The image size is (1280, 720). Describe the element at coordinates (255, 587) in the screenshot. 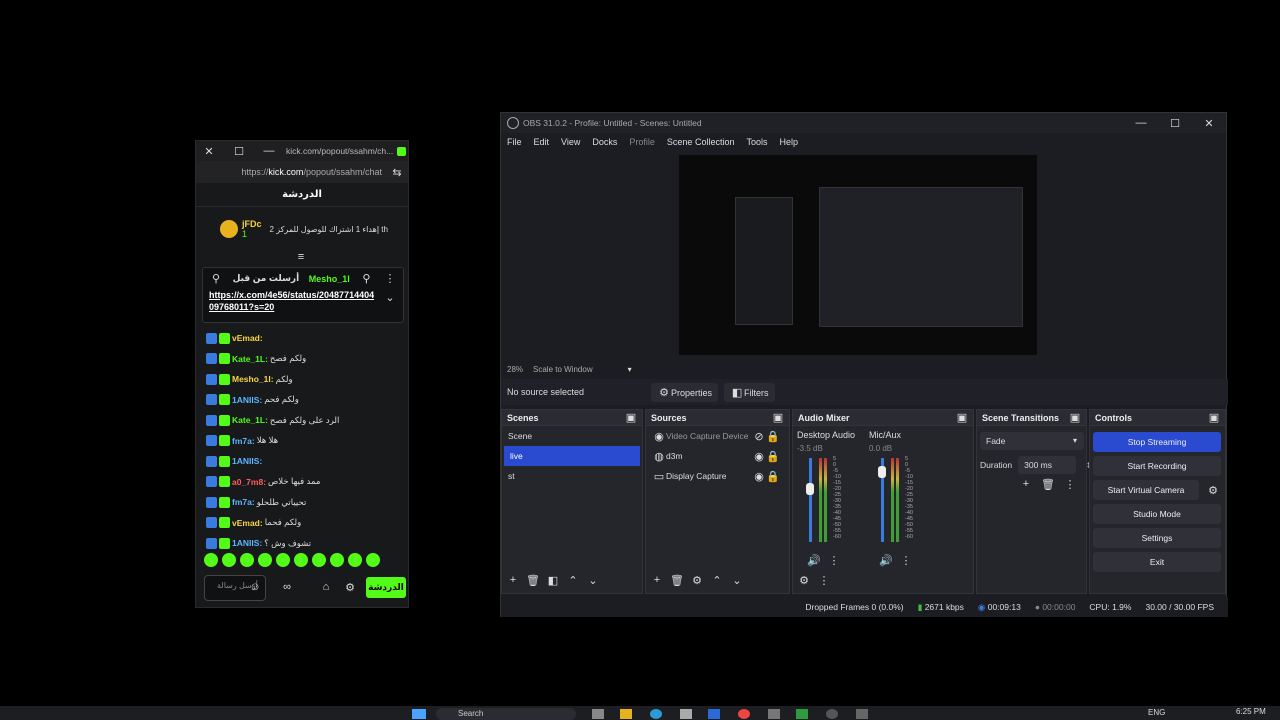

I see `emoji-icon: ☺` at that location.